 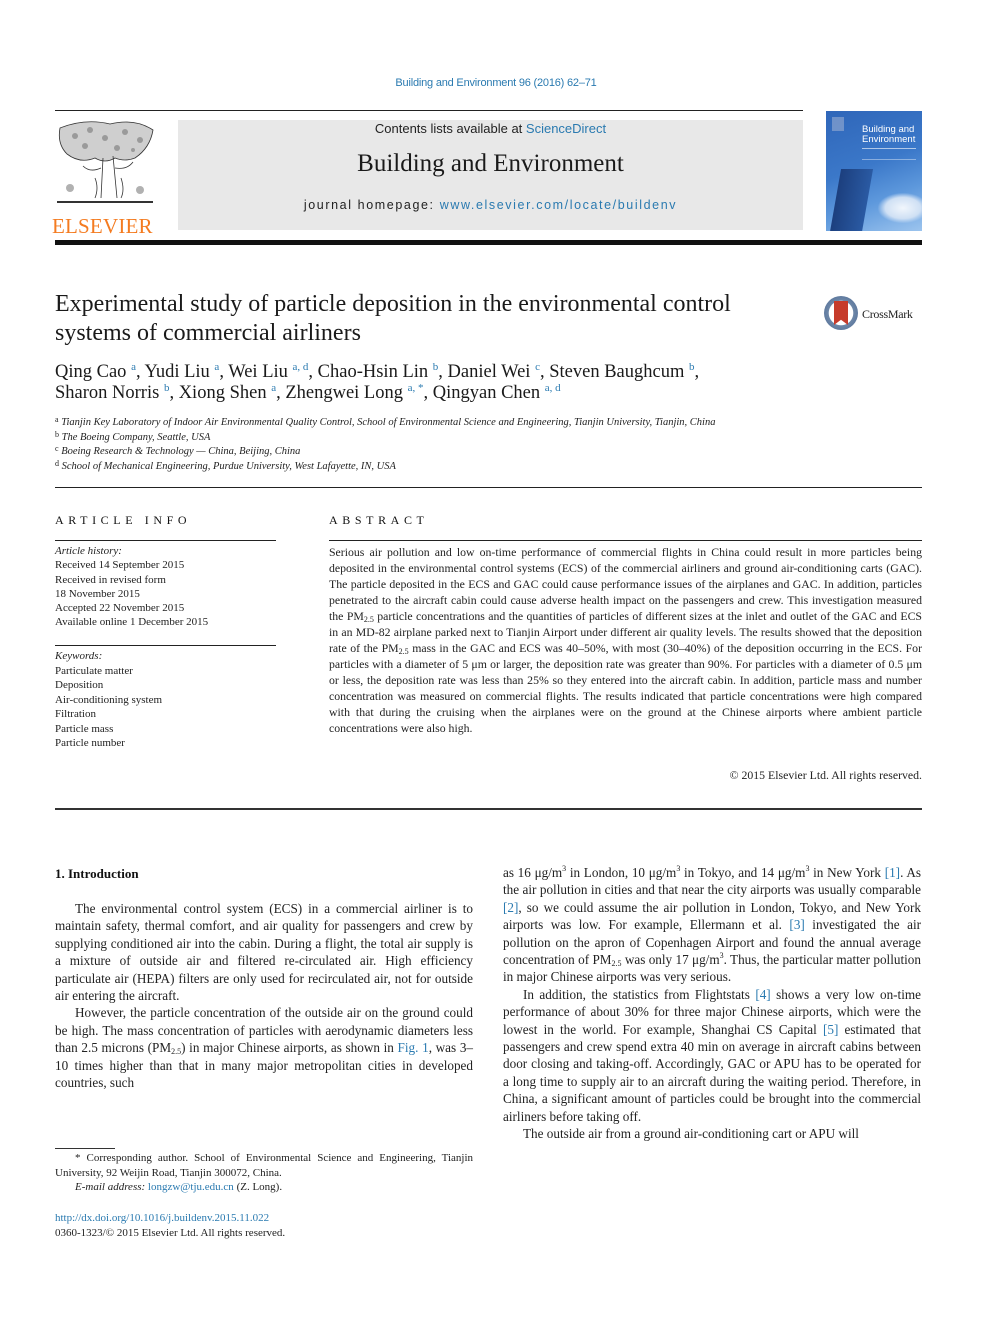 I want to click on cover-building-graphic, so click(x=850, y=200).